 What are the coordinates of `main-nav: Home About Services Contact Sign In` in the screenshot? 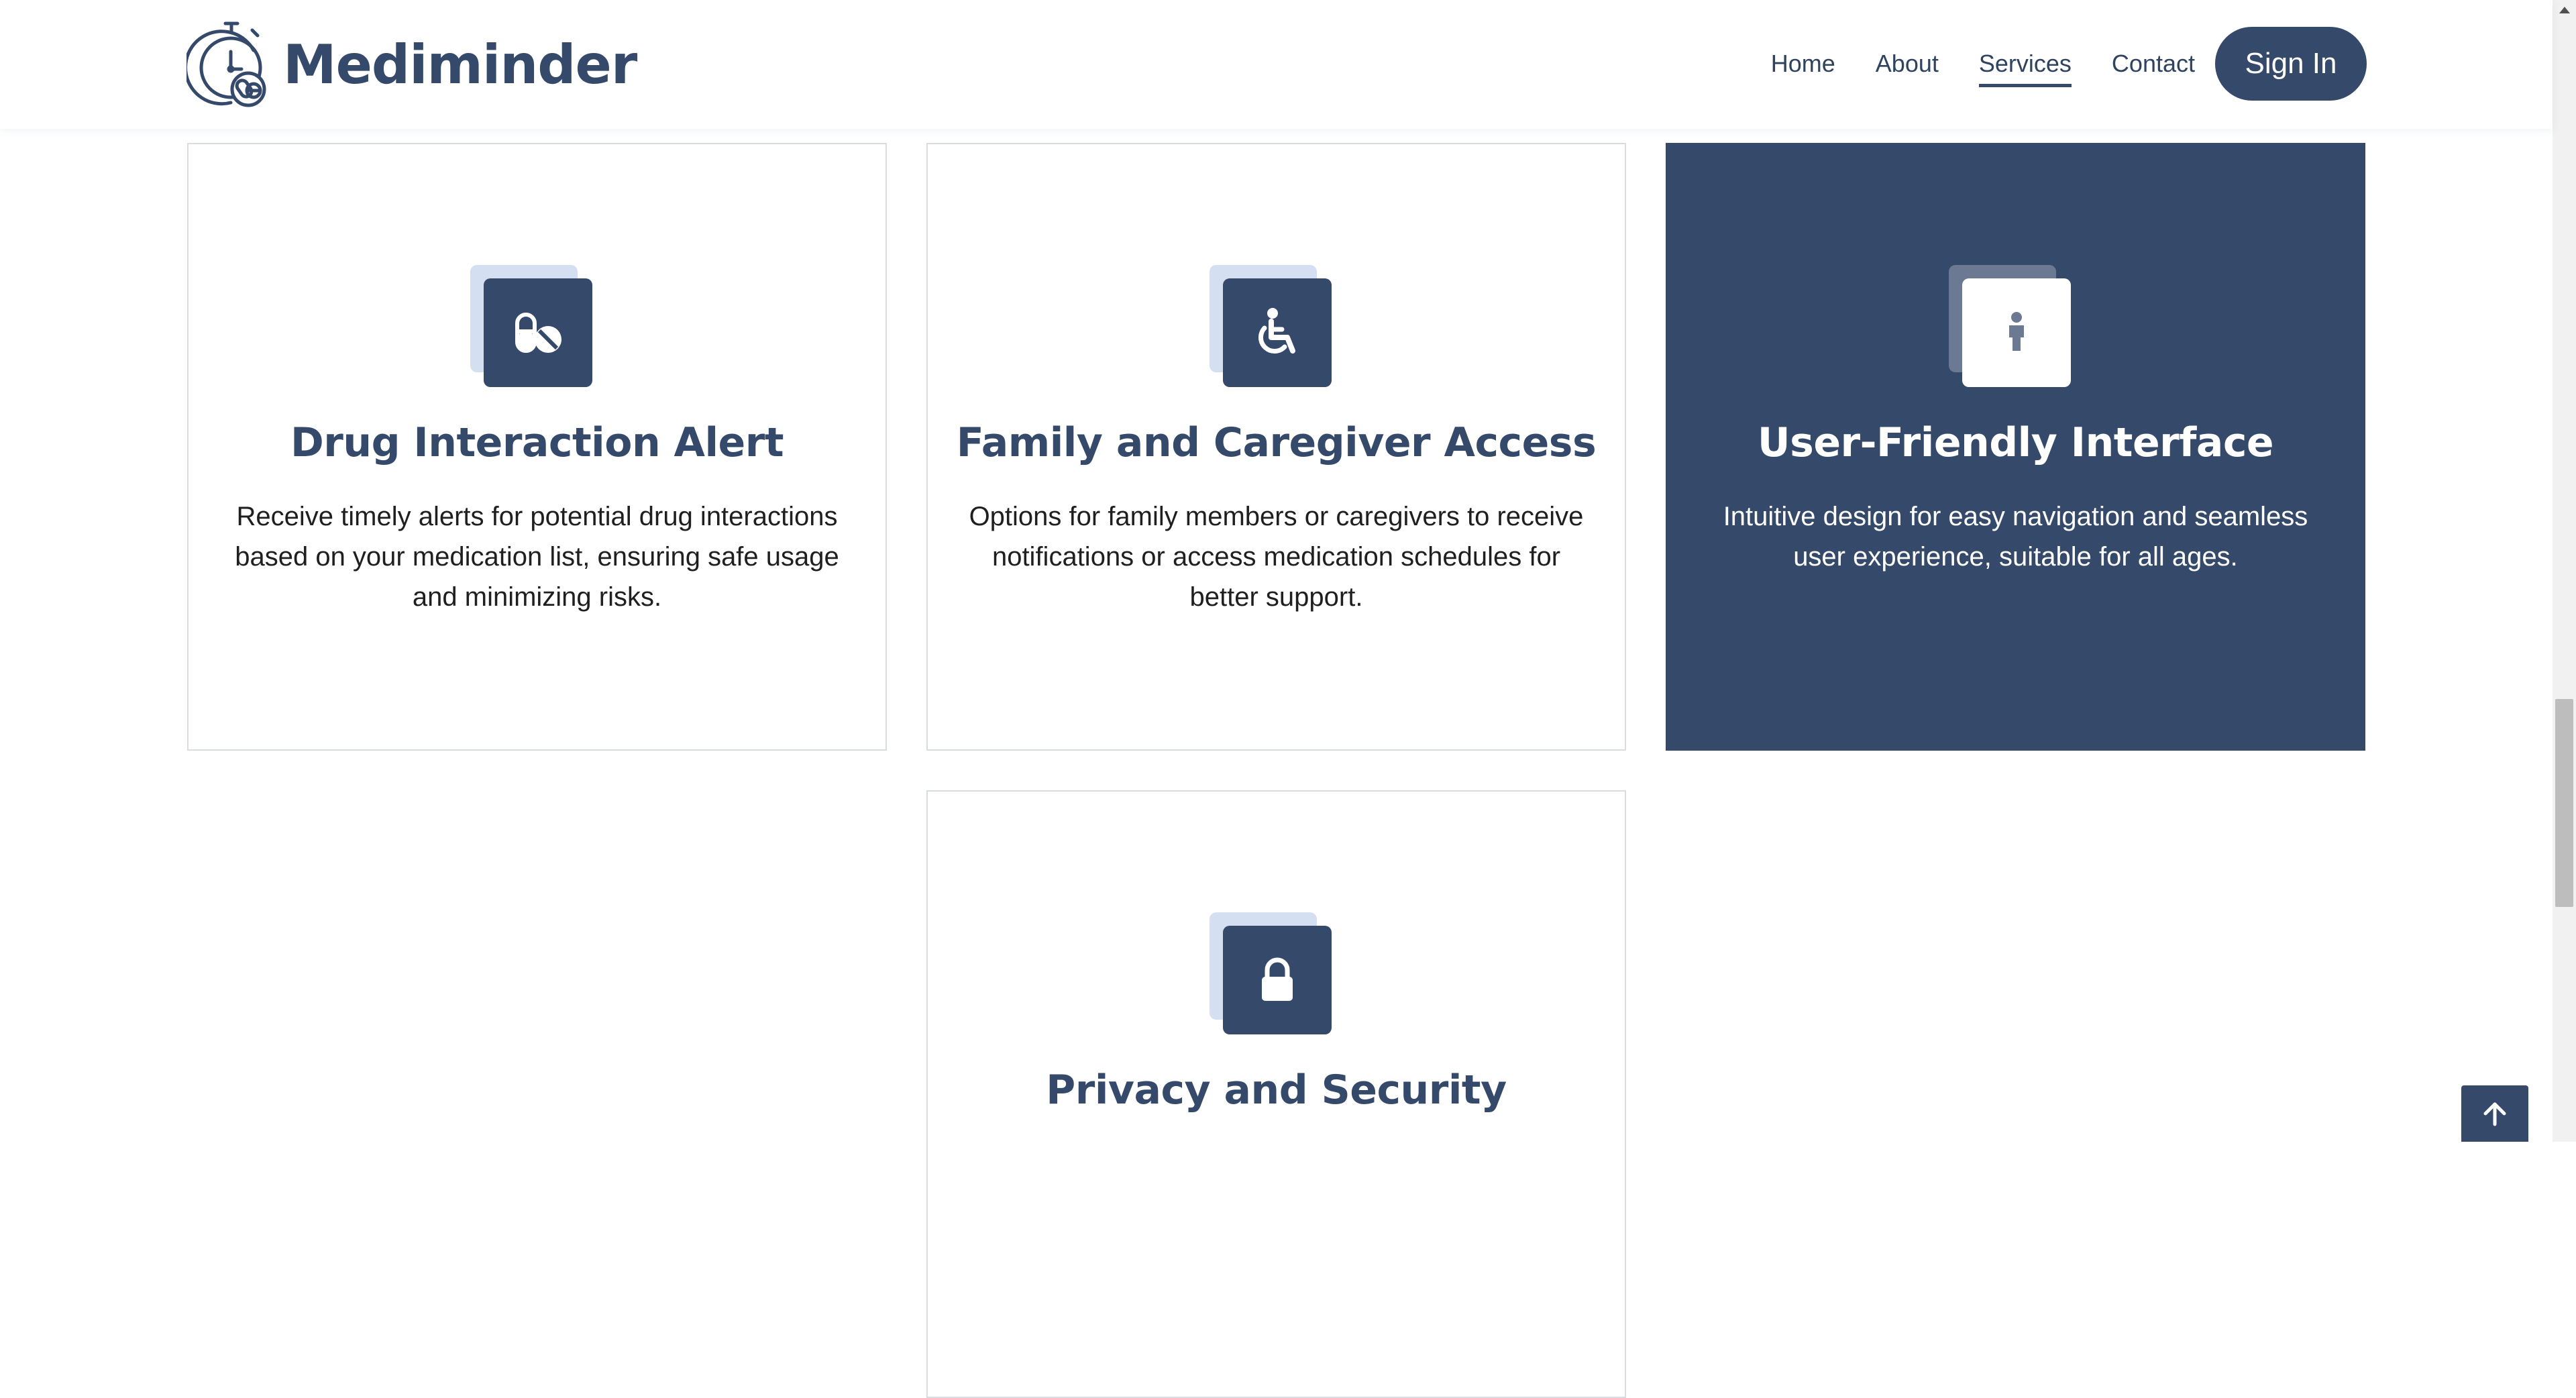 It's located at (2069, 64).